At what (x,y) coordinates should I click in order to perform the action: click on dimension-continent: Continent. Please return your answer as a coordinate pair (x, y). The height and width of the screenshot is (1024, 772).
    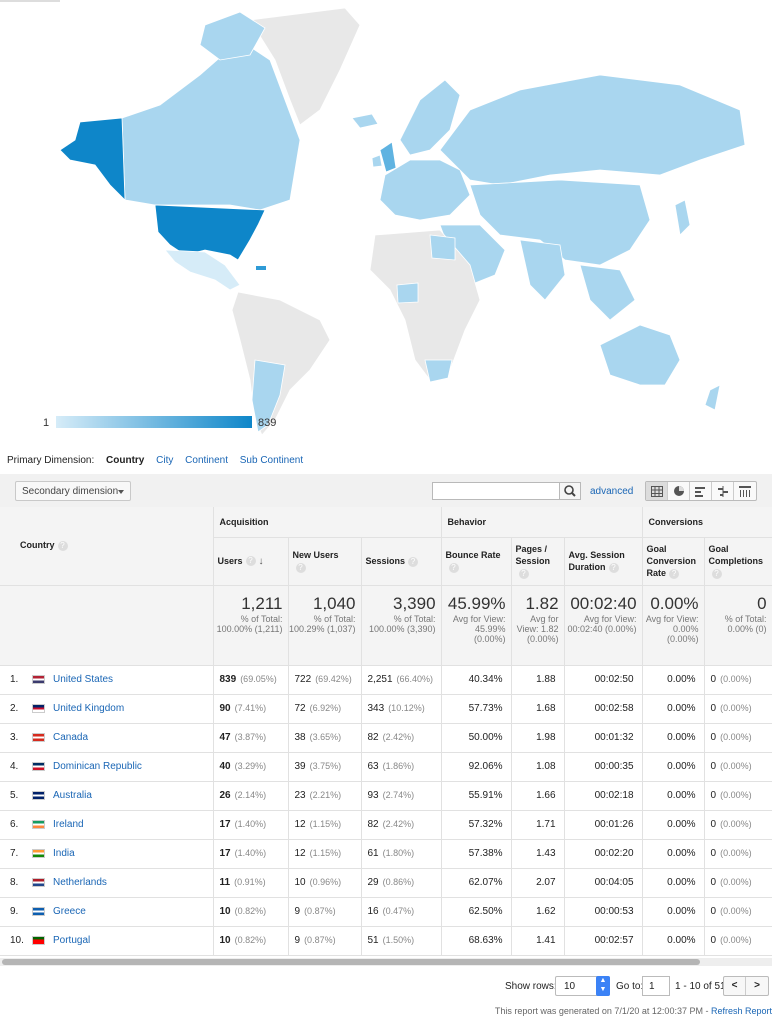
    Looking at the image, I should click on (206, 460).